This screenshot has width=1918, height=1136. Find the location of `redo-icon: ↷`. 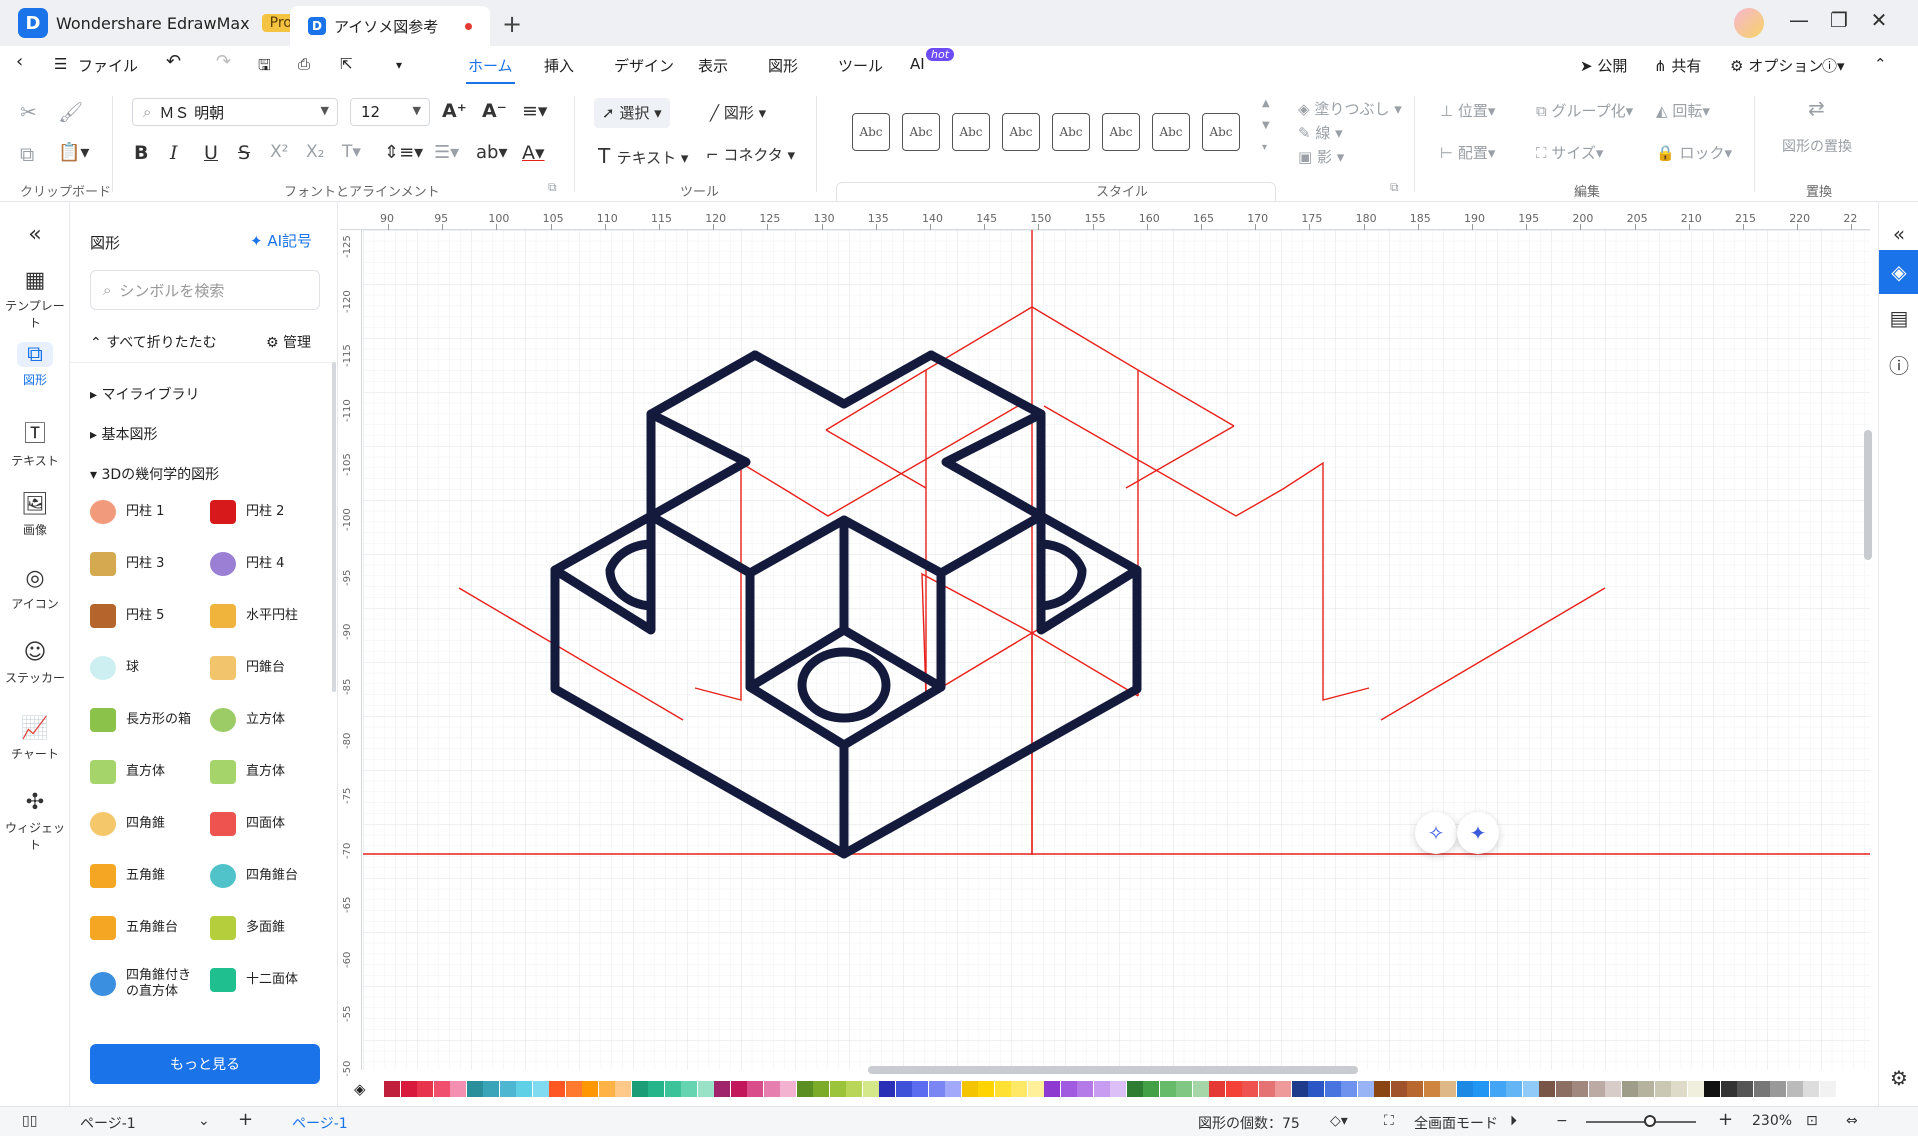

redo-icon: ↷ is located at coordinates (223, 61).